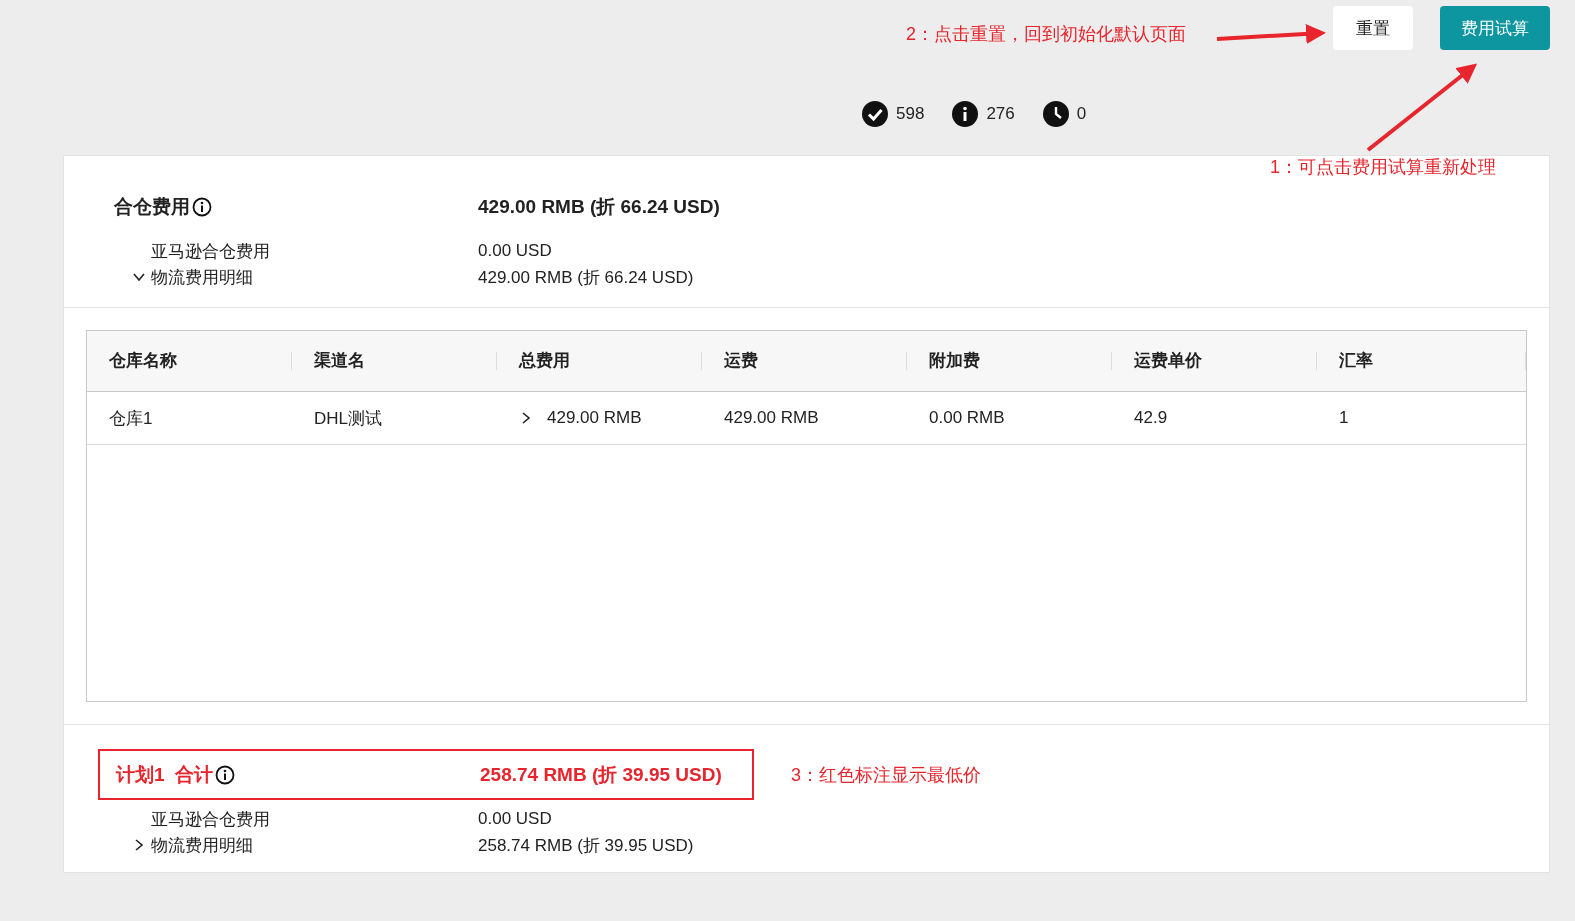 This screenshot has width=1575, height=921. What do you see at coordinates (586, 277) in the screenshot?
I see `detail-value: 429.00 RMB (折 66.24 USD)` at bounding box center [586, 277].